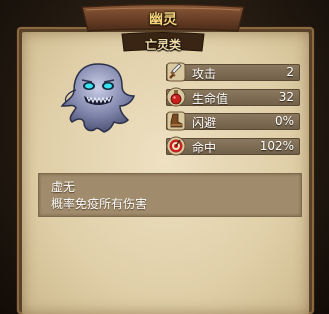 The width and height of the screenshot is (329, 314). Describe the element at coordinates (204, 74) in the screenshot. I see `stat-label: 攻击` at that location.